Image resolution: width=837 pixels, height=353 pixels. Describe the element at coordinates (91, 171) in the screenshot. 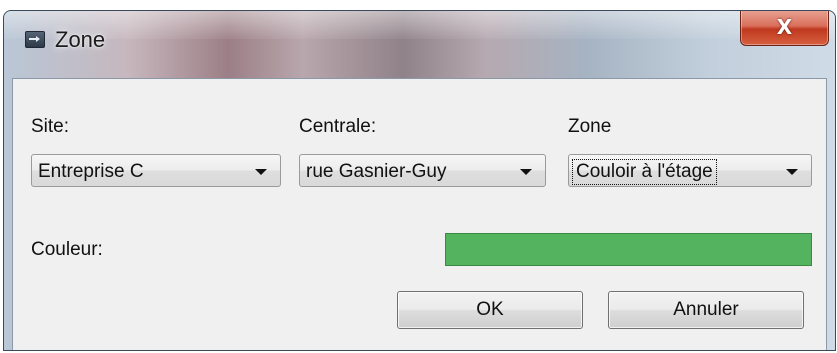

I see `site-select-value: Entreprise C` at that location.